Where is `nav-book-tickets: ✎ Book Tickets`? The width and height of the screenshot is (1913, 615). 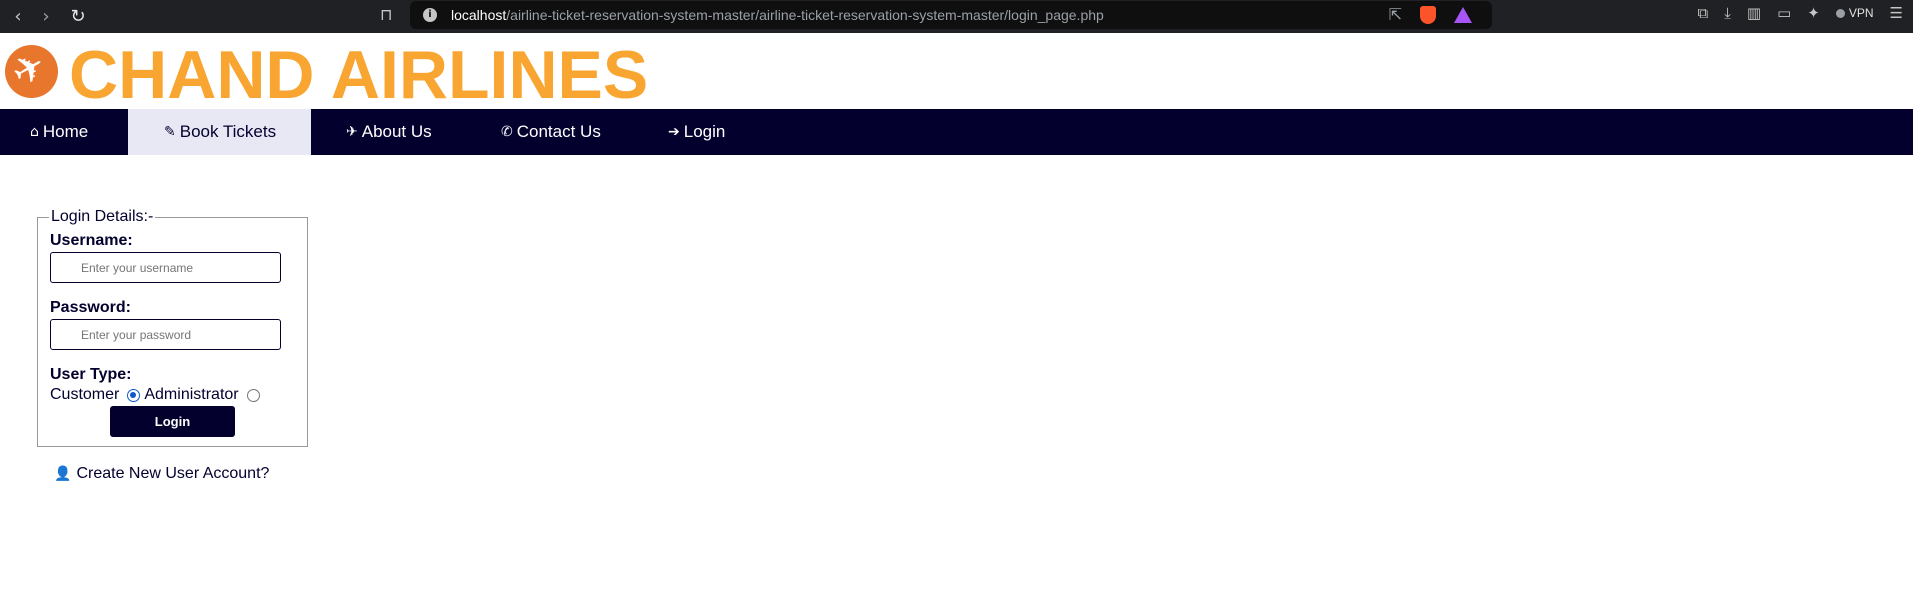 nav-book-tickets: ✎ Book Tickets is located at coordinates (219, 132).